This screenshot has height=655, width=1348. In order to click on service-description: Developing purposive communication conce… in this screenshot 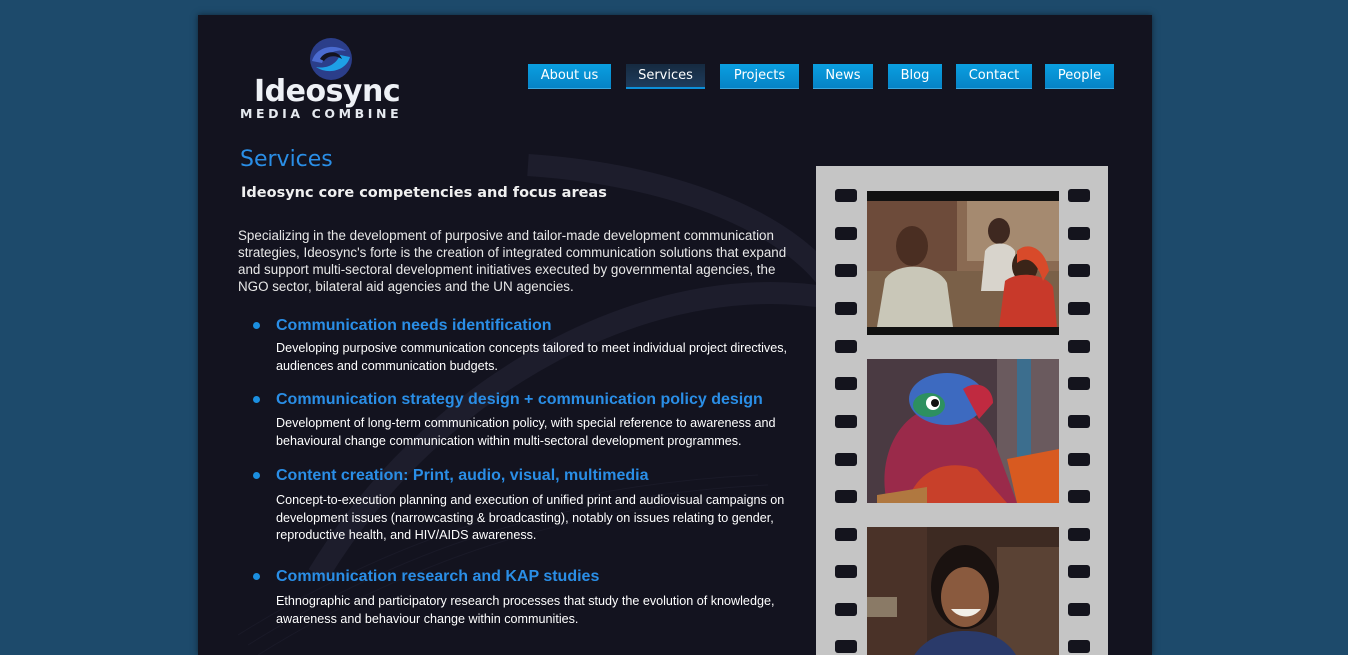, I will do `click(532, 357)`.